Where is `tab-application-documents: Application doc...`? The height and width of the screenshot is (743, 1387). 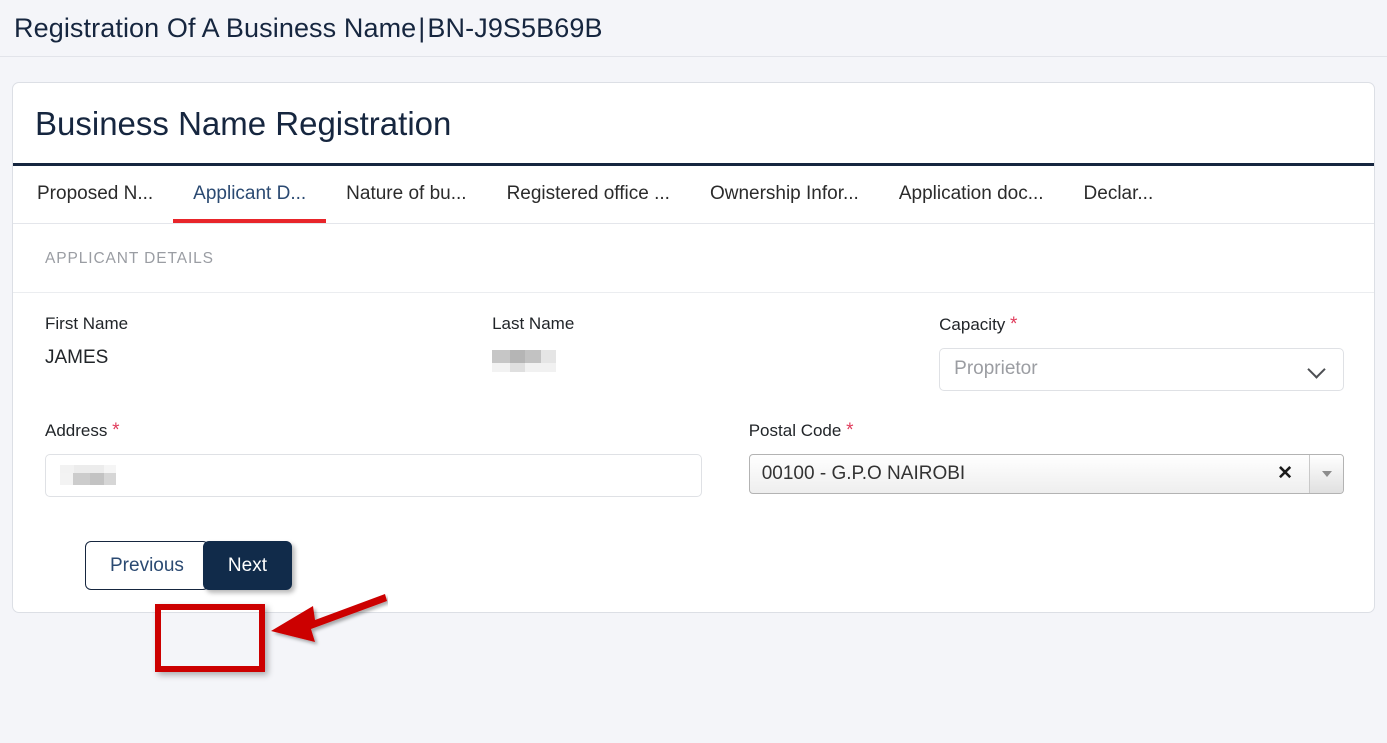 tab-application-documents: Application doc... is located at coordinates (971, 194).